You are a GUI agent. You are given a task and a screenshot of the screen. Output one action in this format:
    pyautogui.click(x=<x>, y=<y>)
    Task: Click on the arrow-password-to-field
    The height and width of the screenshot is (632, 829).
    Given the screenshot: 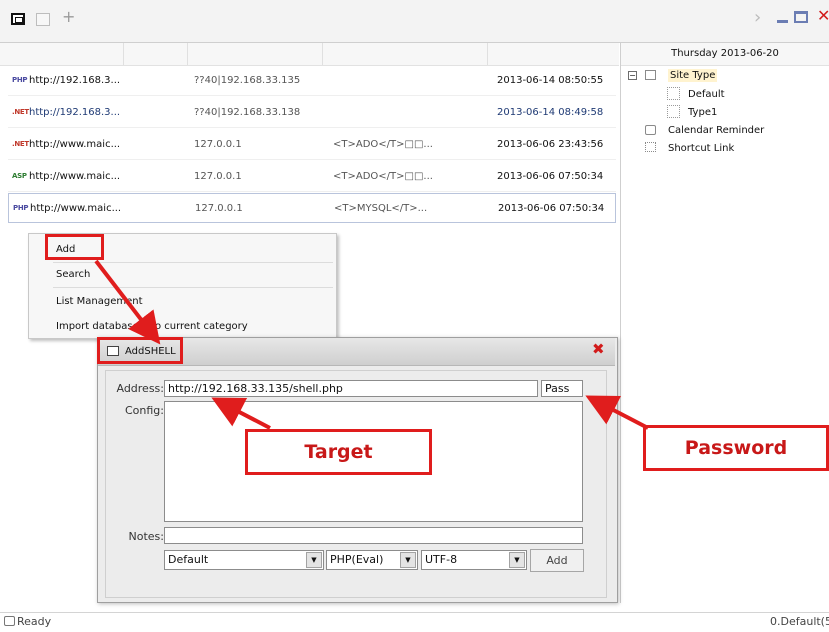 What is the action you would take?
    pyautogui.click(x=617, y=412)
    